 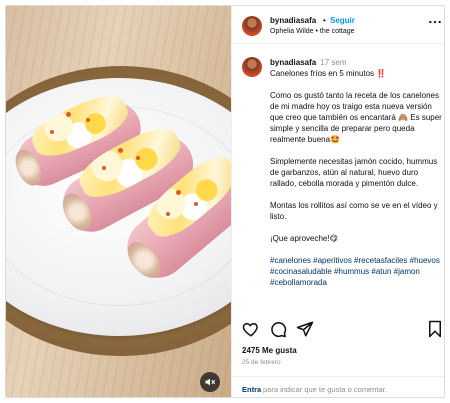 What do you see at coordinates (305, 329) in the screenshot?
I see `share-icon` at bounding box center [305, 329].